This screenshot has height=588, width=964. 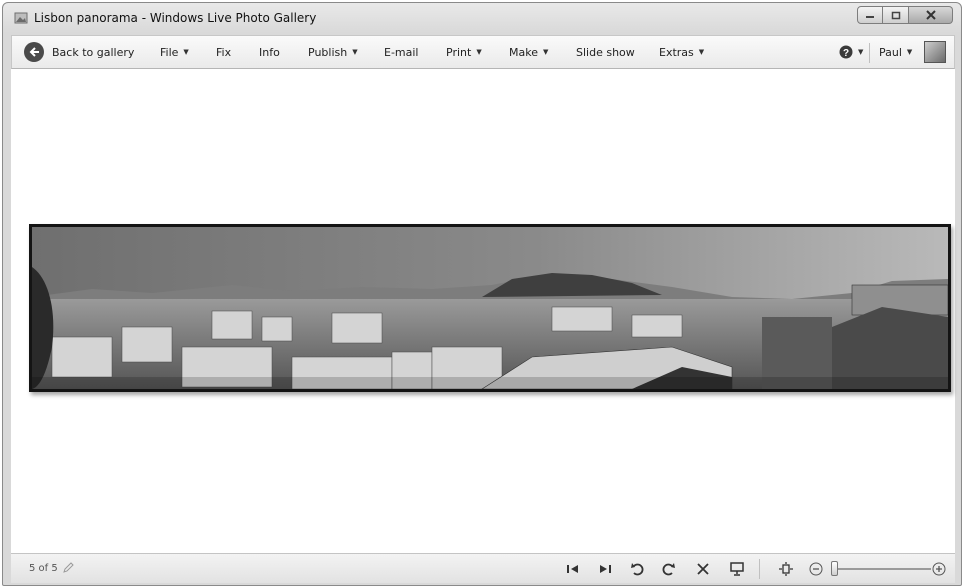 I want to click on delete-icon, so click(x=703, y=569).